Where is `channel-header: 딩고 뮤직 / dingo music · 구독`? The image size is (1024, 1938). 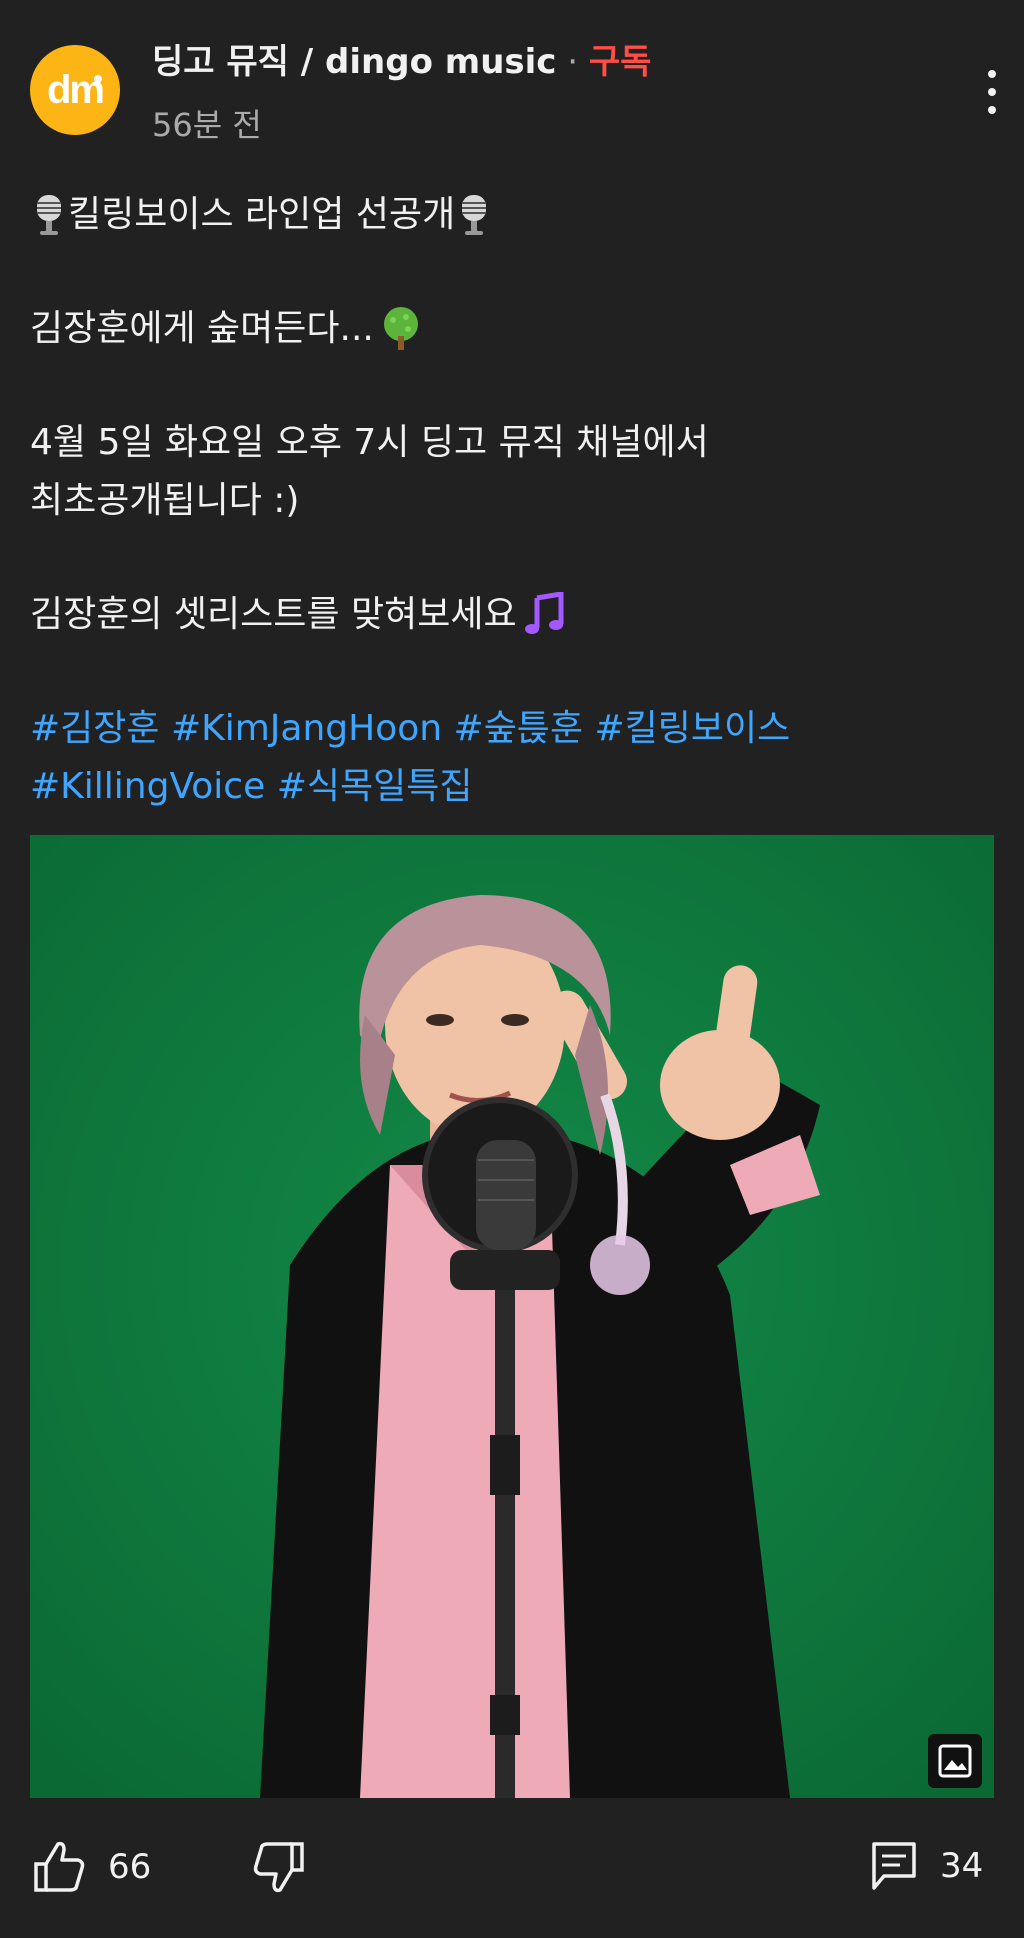
channel-header: 딩고 뮤직 / dingo music · 구독 is located at coordinates (401, 62).